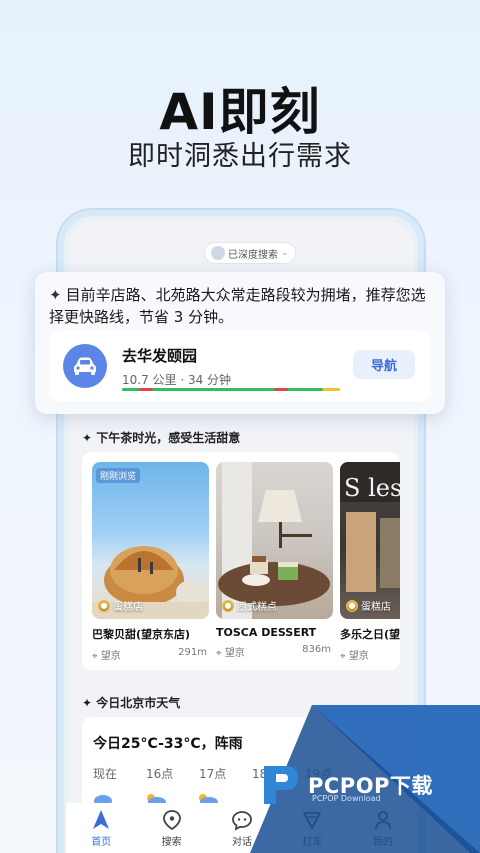  I want to click on category-tag: ● 西式糕点, so click(249, 605).